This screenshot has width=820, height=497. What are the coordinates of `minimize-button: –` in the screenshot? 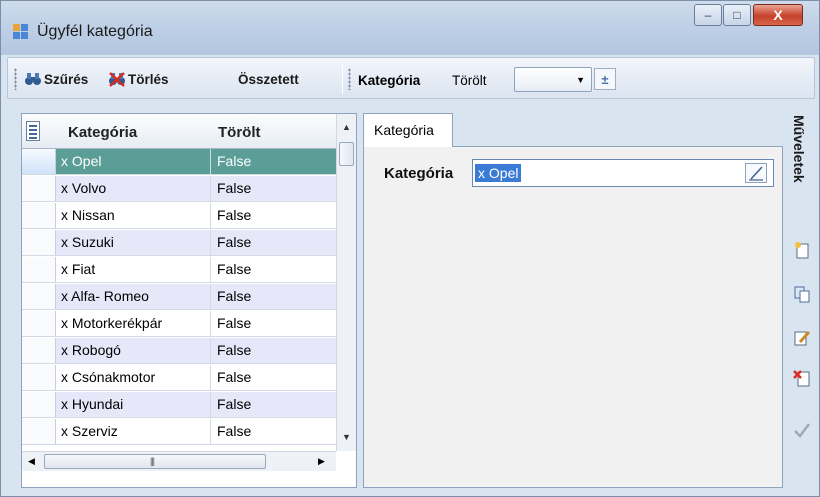 It's located at (708, 15).